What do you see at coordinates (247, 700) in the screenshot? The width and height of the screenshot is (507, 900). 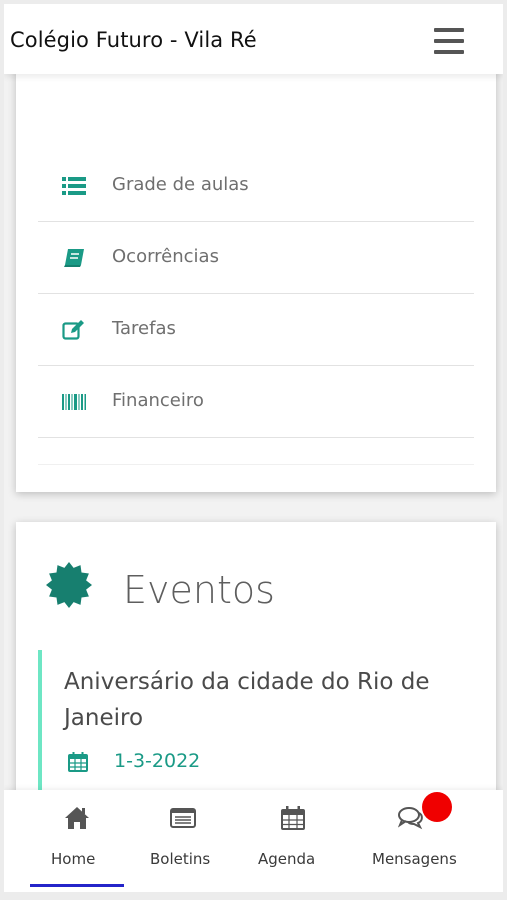 I see `event-name: Aniversário da cidade do Rio de Janeiro` at bounding box center [247, 700].